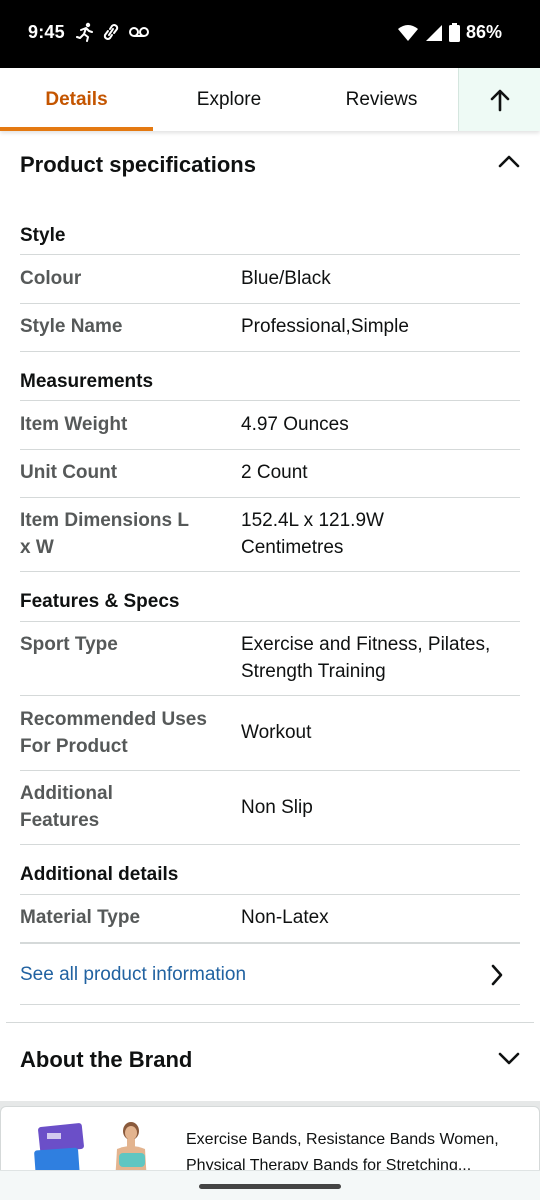 This screenshot has height=1200, width=540. Describe the element at coordinates (407, 32) in the screenshot. I see `wifi-icon` at that location.